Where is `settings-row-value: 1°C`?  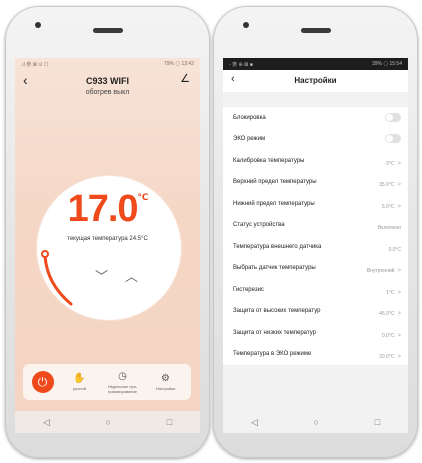 settings-row-value: 1°C is located at coordinates (390, 292).